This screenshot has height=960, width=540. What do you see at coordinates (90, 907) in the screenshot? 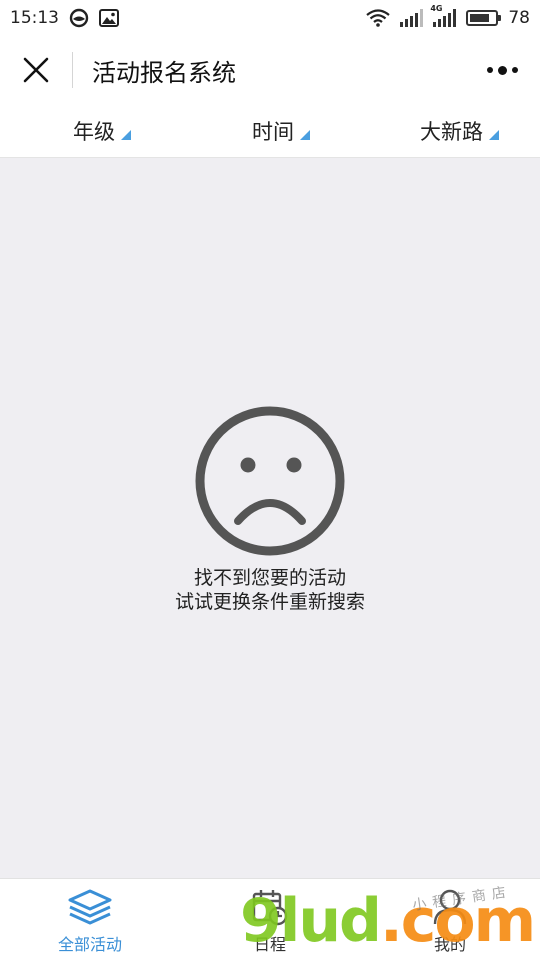
I see `layers-icon` at bounding box center [90, 907].